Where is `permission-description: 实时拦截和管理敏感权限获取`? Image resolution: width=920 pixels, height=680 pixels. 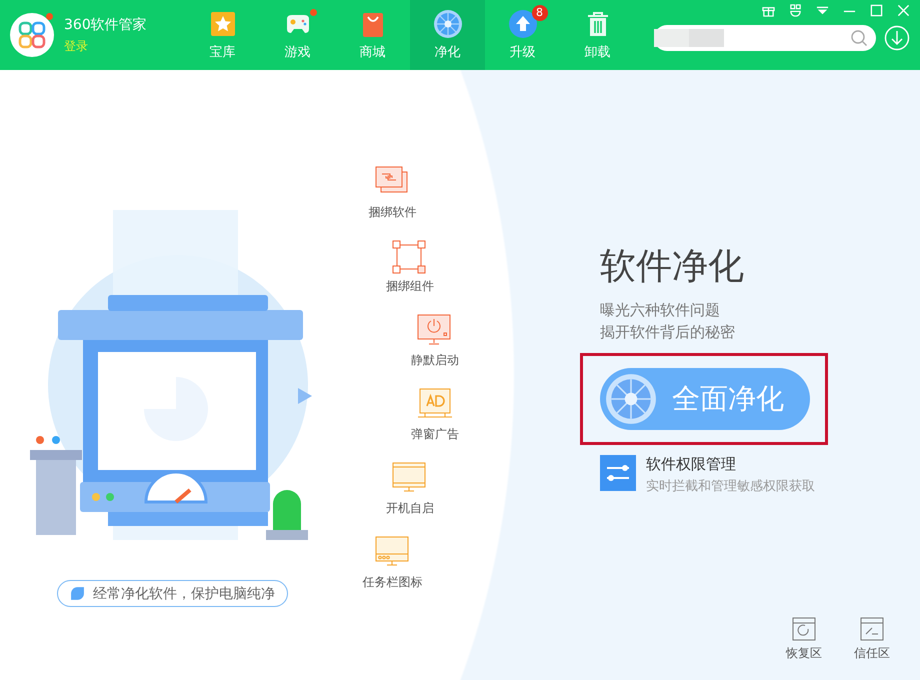 permission-description: 实时拦截和管理敏感权限获取 is located at coordinates (730, 486).